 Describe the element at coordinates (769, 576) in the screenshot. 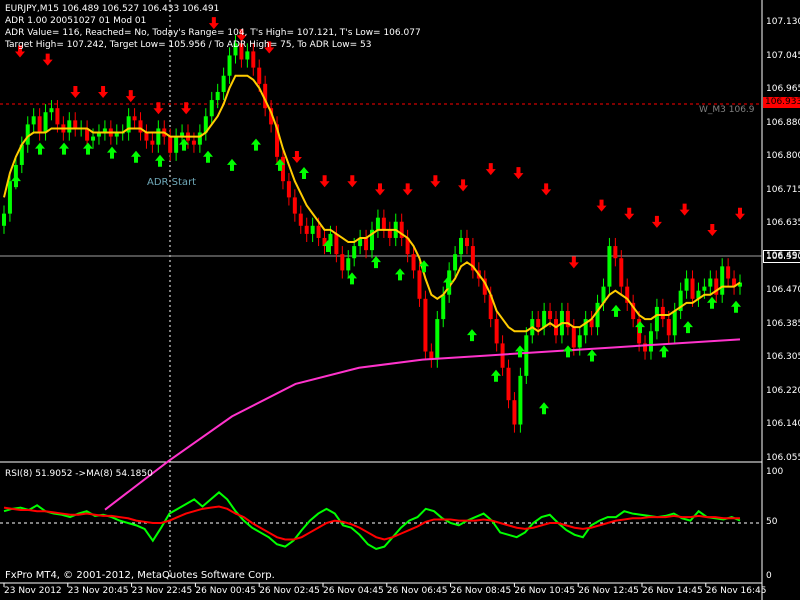

I see `rsi-axis-min: 0` at that location.